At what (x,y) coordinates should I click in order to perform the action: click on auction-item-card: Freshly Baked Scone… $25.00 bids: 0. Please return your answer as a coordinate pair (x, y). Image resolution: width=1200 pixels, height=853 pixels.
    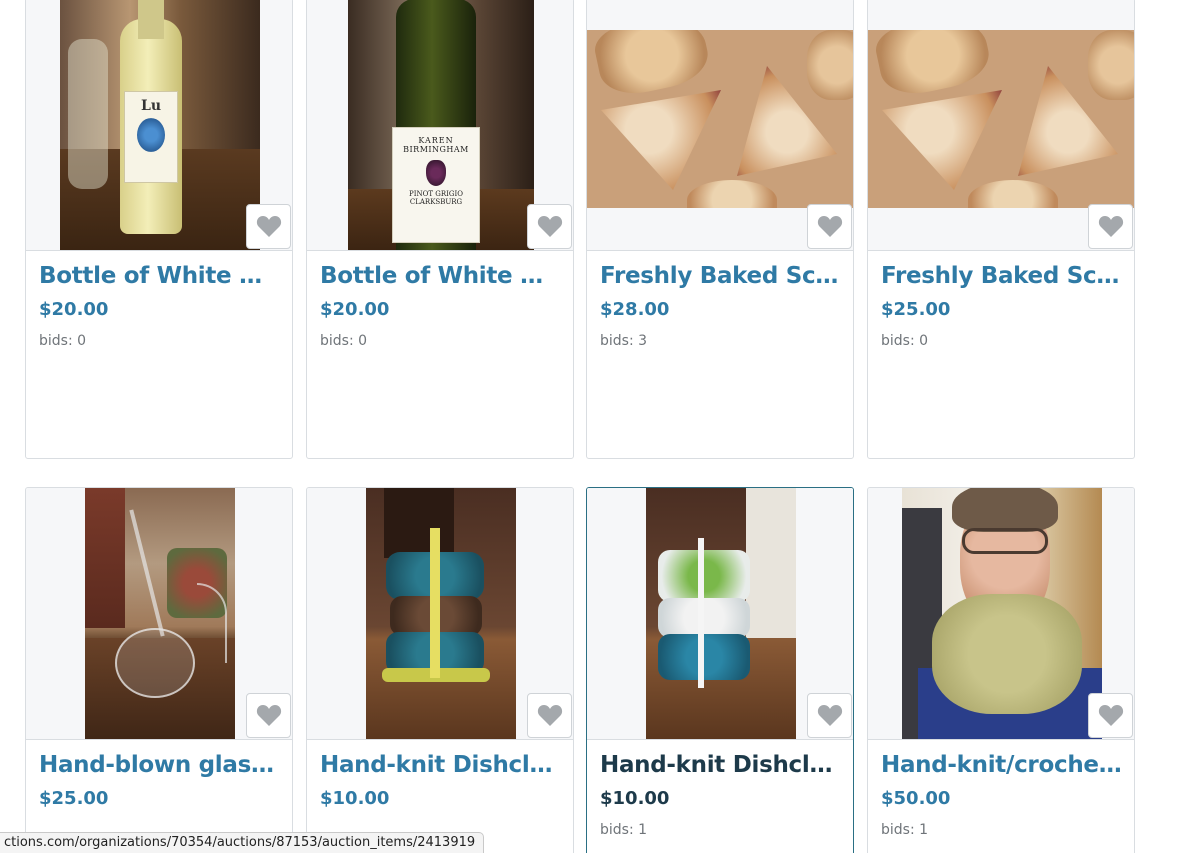
    Looking at the image, I should click on (1001, 229).